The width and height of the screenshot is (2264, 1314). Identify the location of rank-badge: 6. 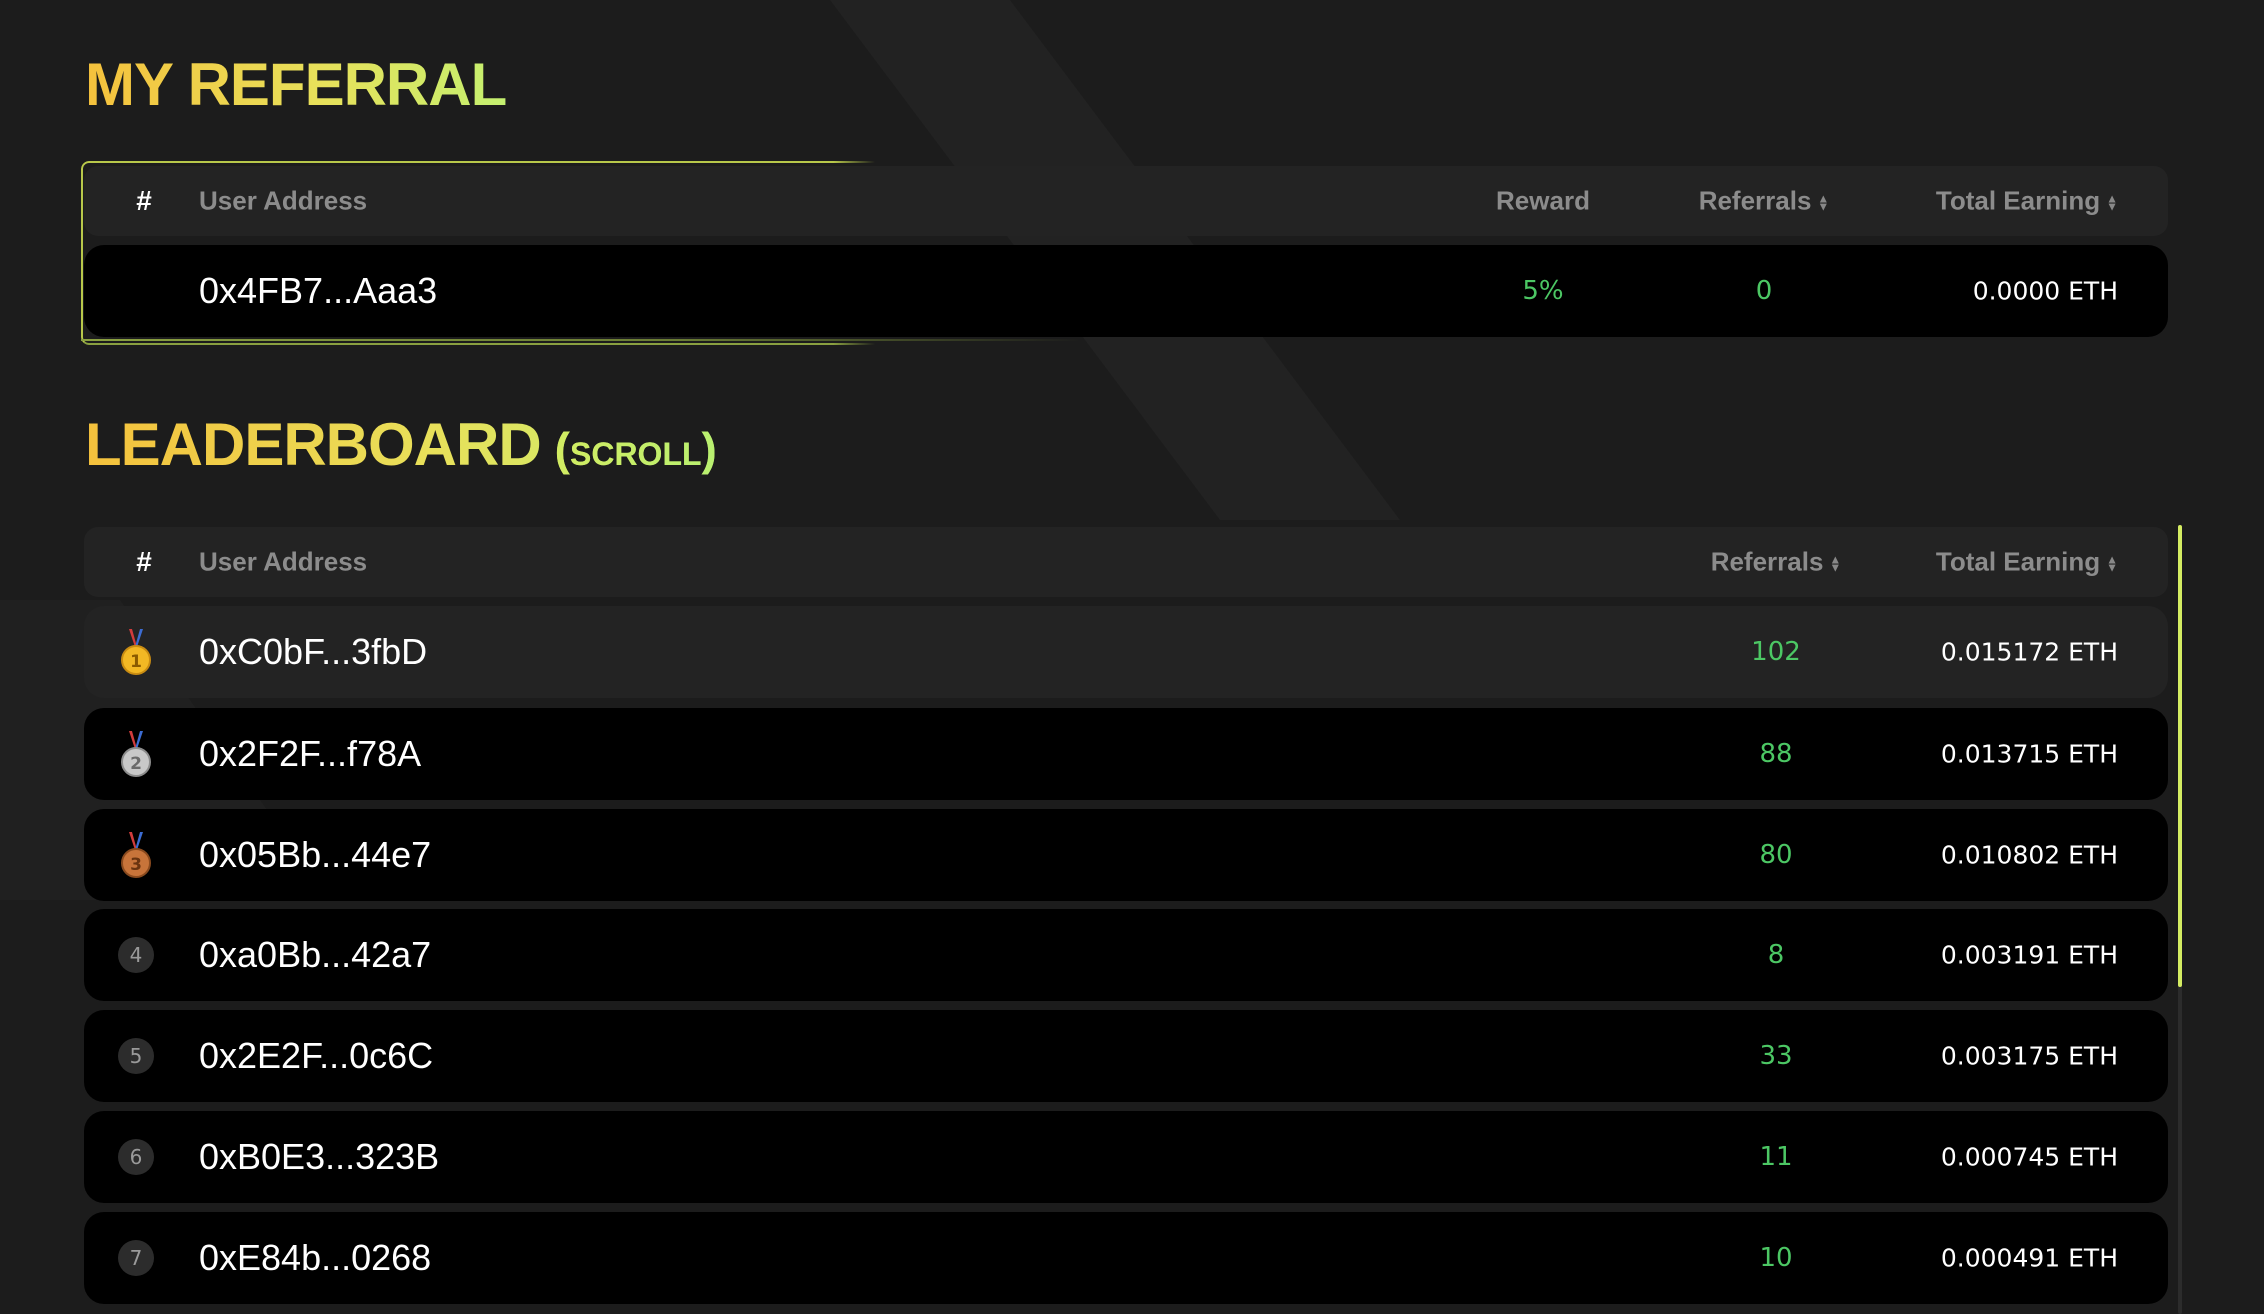
(136, 1157).